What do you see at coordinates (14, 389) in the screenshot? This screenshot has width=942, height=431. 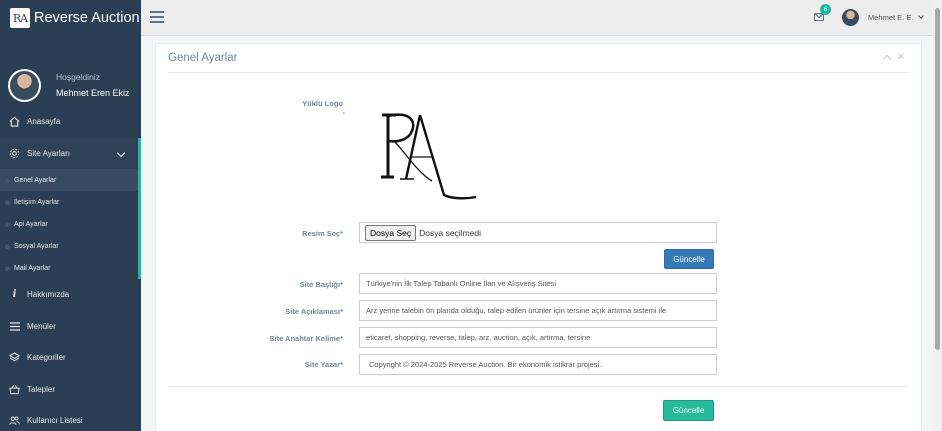 I see `basket-icon` at bounding box center [14, 389].